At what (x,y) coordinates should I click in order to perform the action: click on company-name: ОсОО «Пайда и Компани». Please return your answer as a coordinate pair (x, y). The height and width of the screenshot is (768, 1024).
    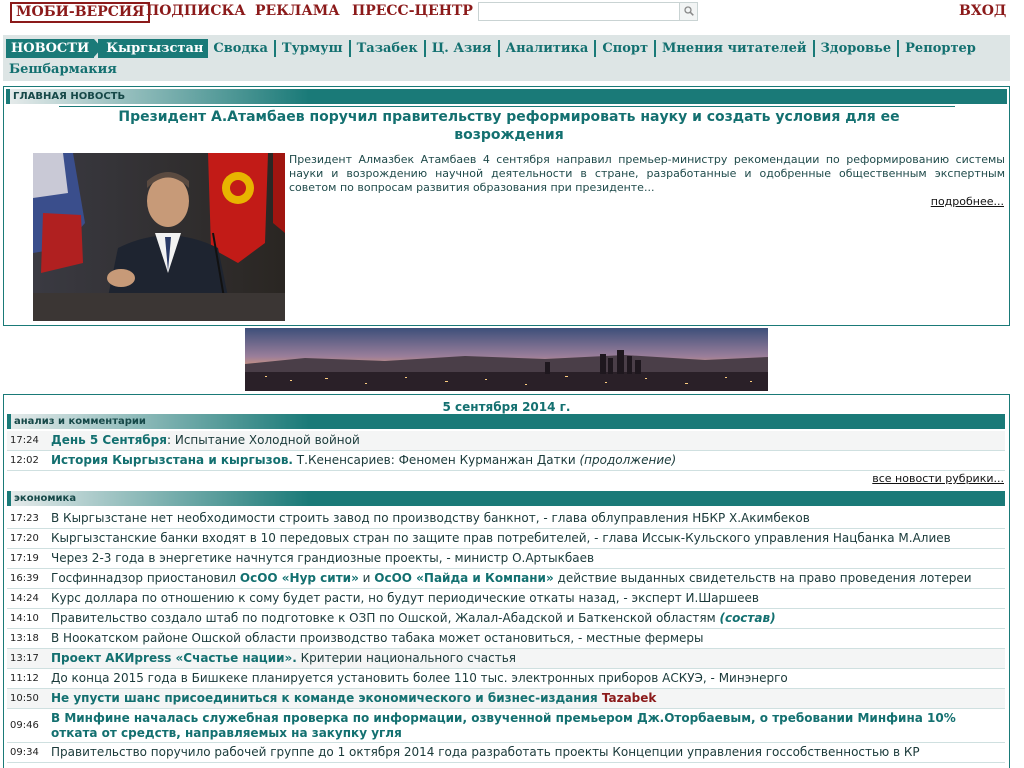
    Looking at the image, I should click on (464, 578).